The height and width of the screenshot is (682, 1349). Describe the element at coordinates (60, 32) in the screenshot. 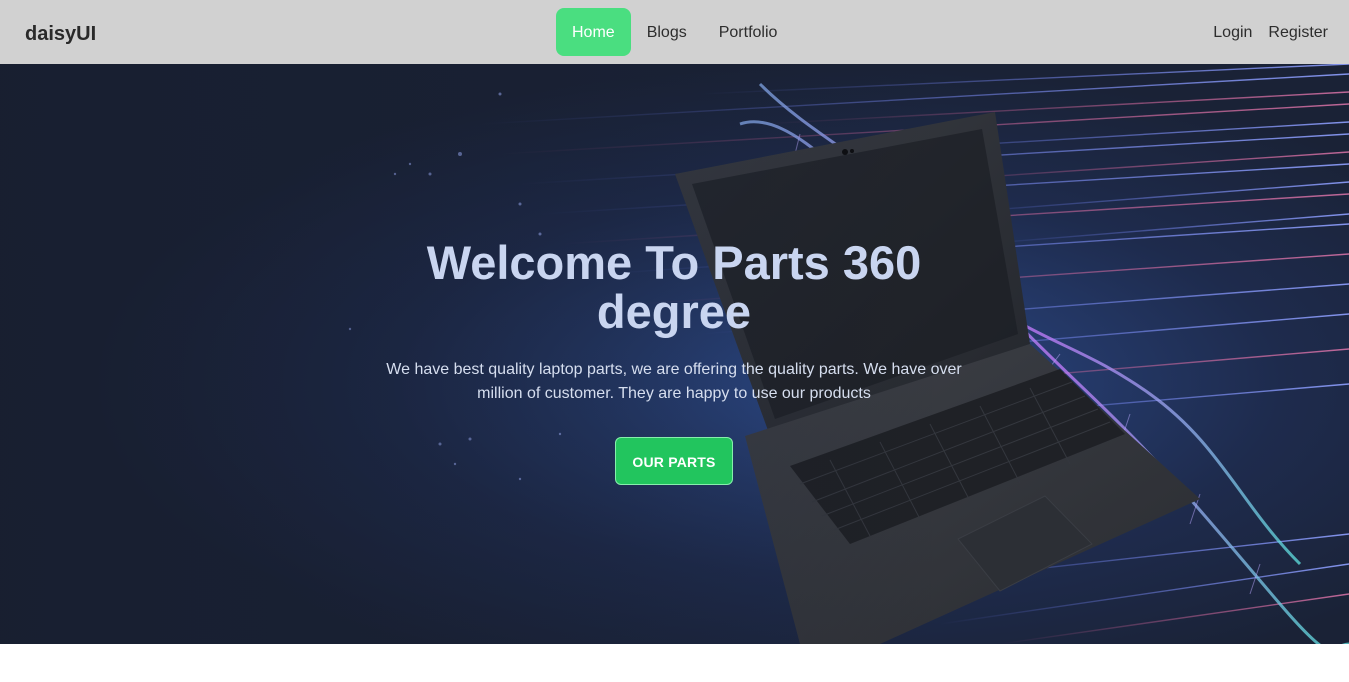

I see `brand-logo: daisyUI` at that location.